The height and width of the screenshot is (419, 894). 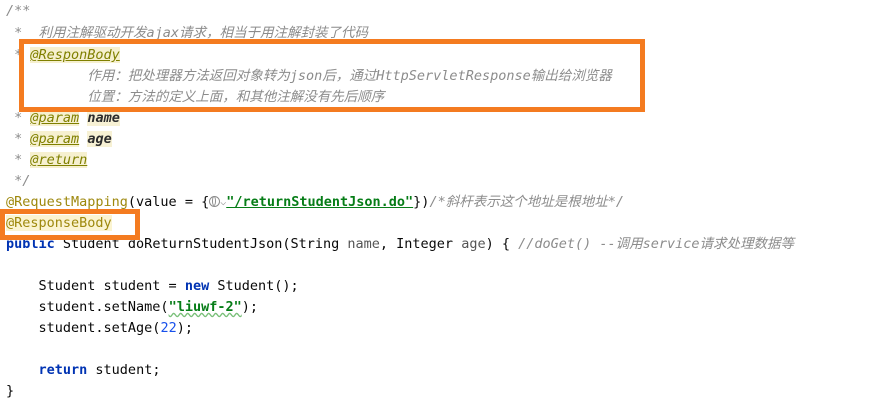 I want to click on code-line-9: */, so click(x=18, y=181).